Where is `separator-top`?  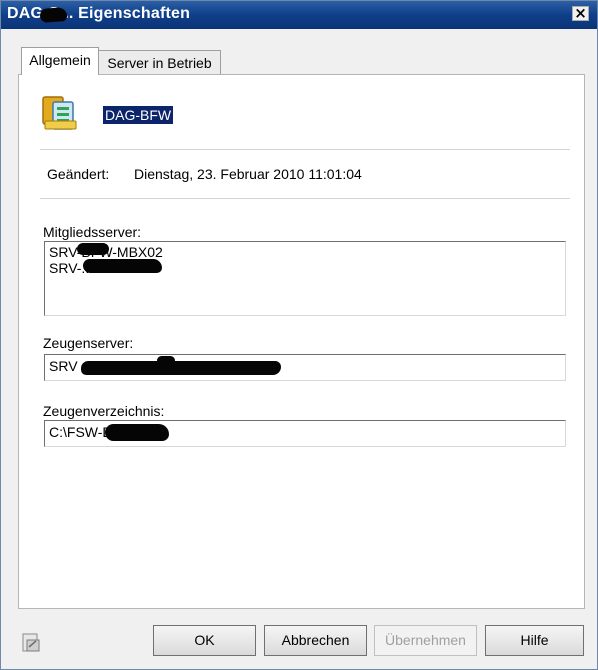 separator-top is located at coordinates (305, 150).